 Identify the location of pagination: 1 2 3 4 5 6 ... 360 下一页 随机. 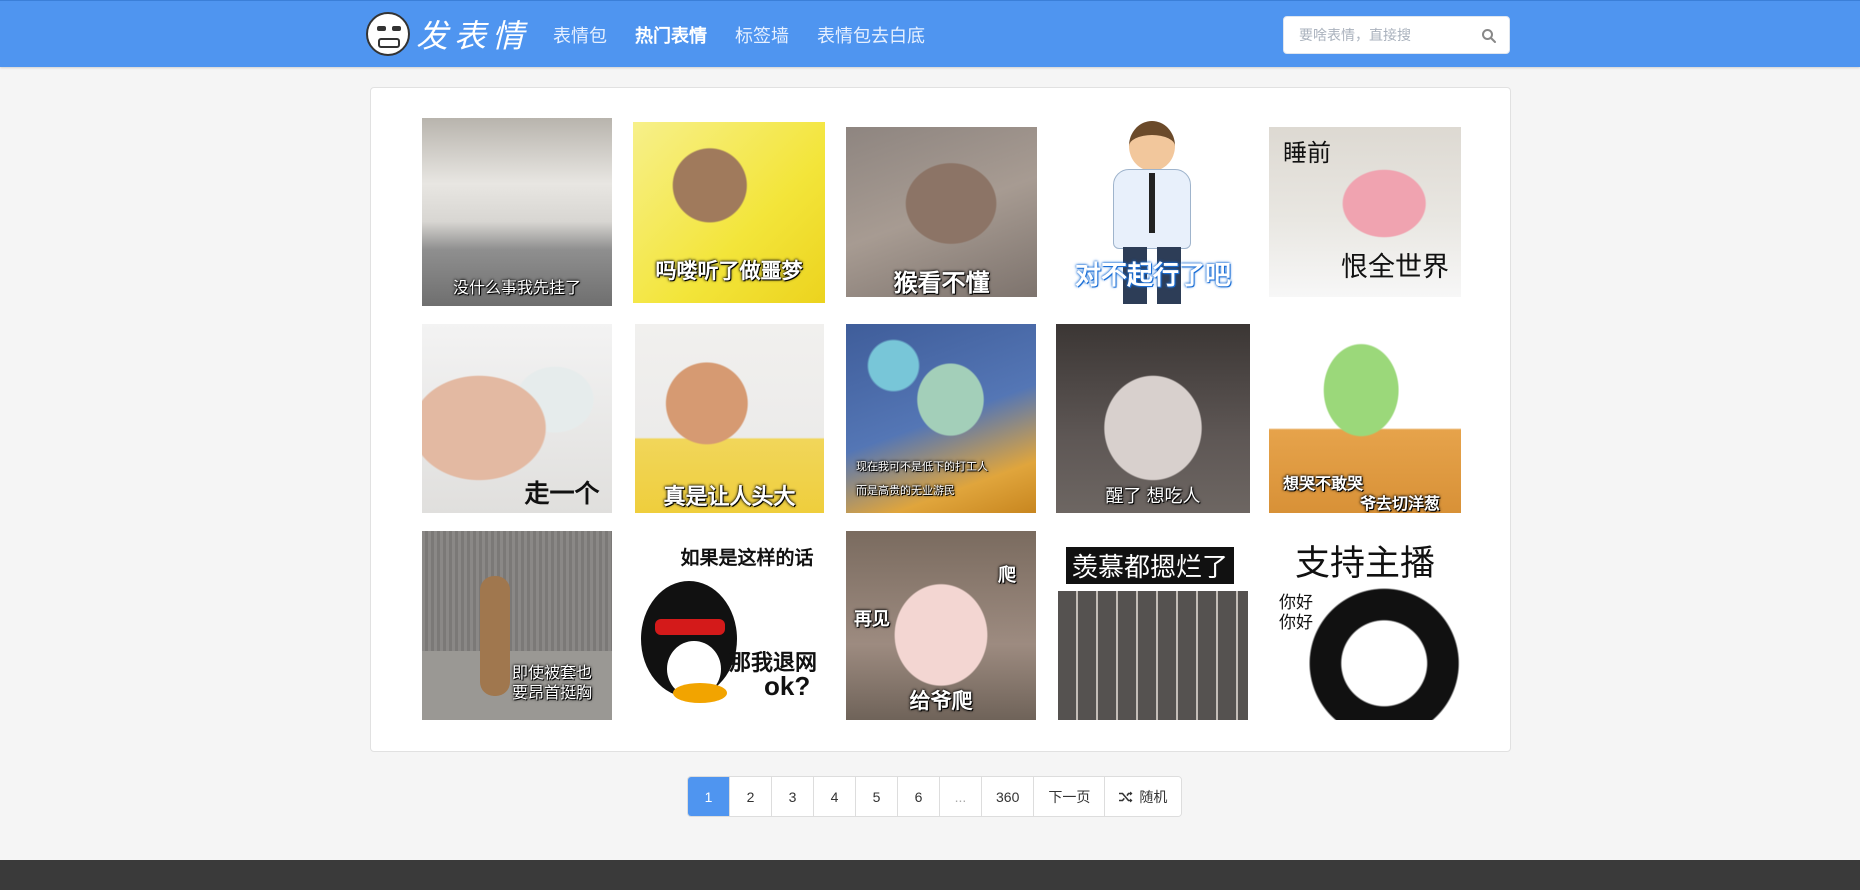
(935, 796).